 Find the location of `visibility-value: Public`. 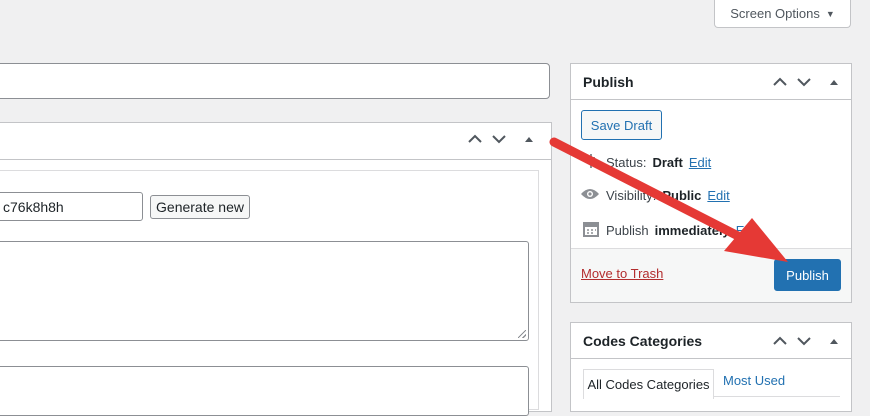

visibility-value: Public is located at coordinates (682, 195).